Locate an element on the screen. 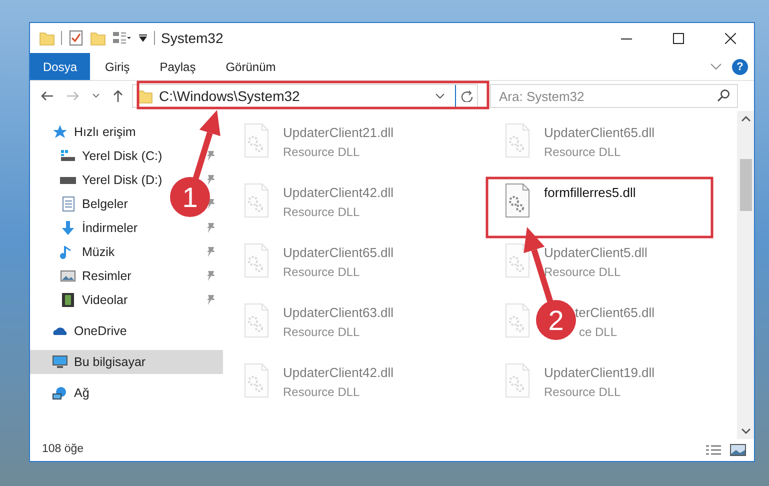 The width and height of the screenshot is (769, 486). details-view-icon is located at coordinates (713, 450).